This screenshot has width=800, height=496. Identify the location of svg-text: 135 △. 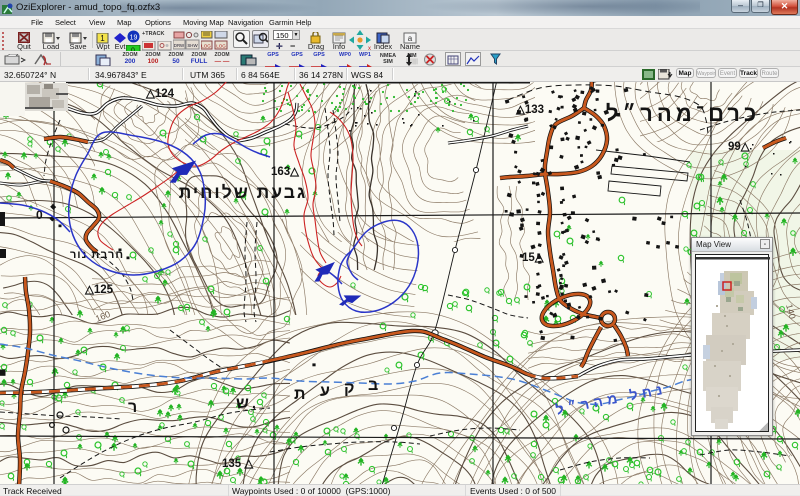
(238, 464).